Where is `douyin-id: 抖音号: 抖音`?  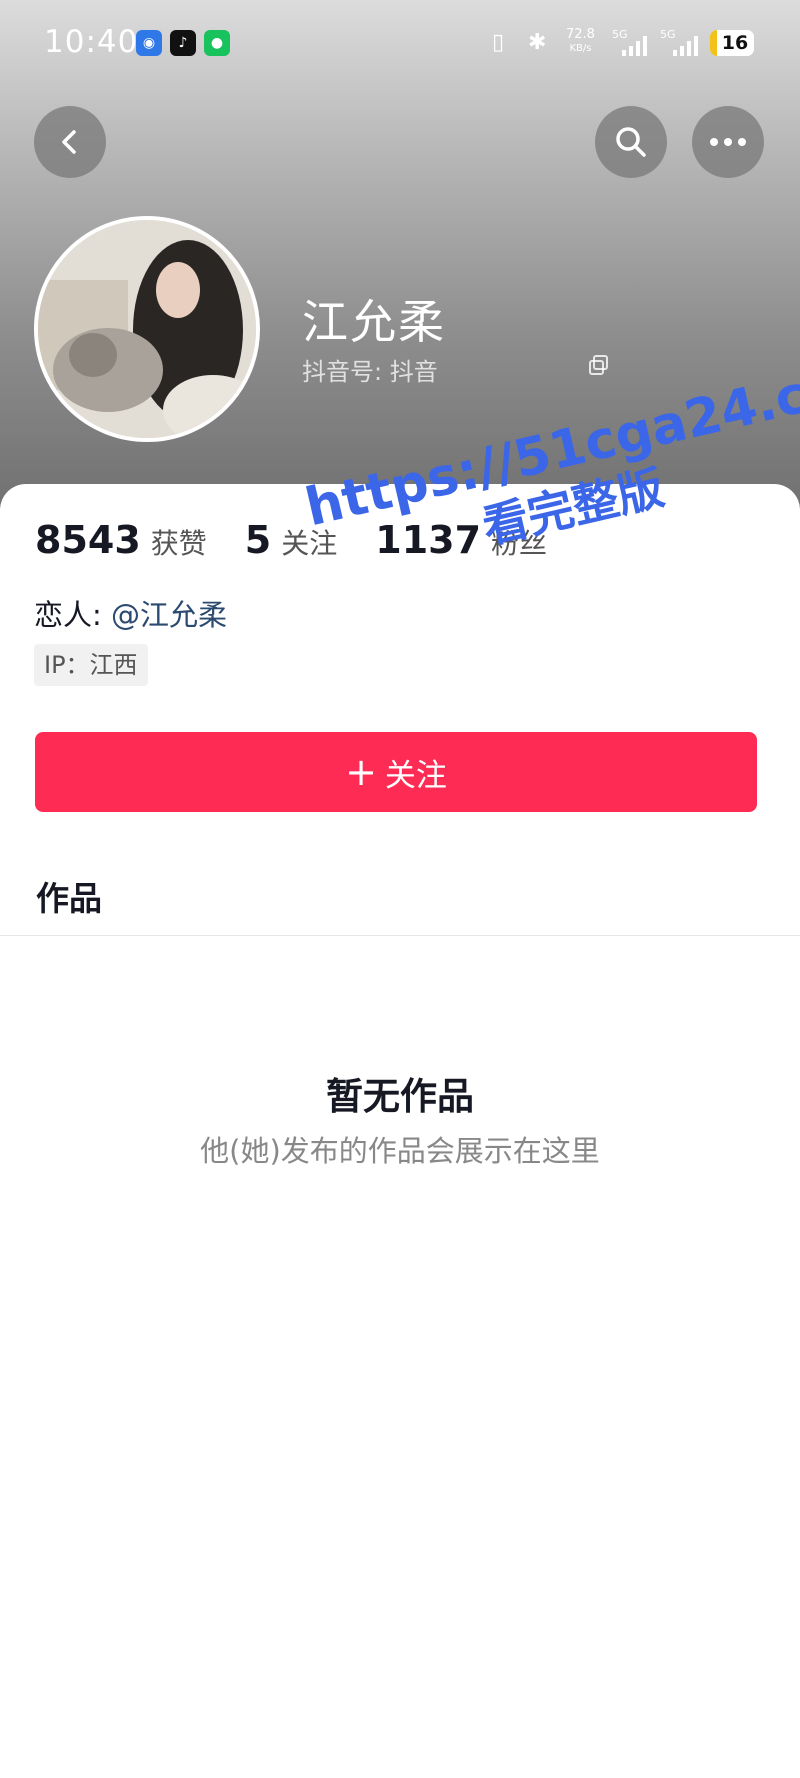 douyin-id: 抖音号: 抖音 is located at coordinates (370, 372).